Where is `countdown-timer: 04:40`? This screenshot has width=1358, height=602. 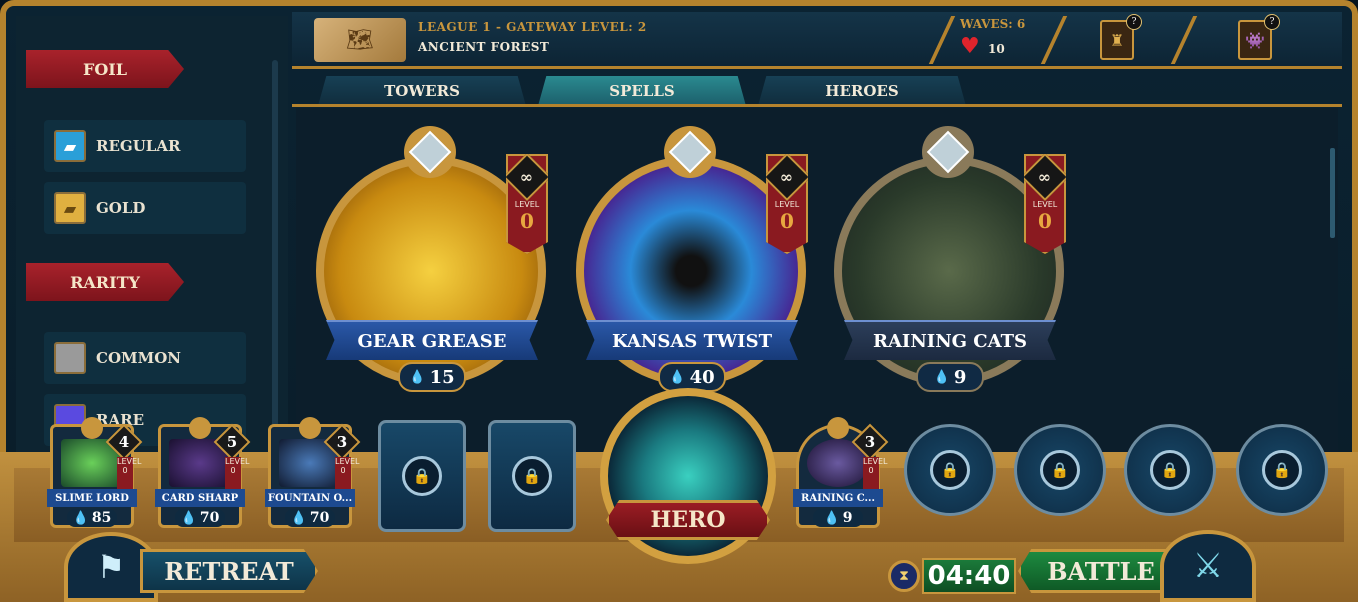 countdown-timer: 04:40 is located at coordinates (969, 576).